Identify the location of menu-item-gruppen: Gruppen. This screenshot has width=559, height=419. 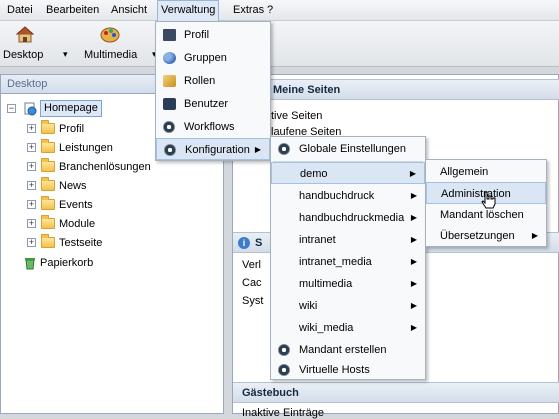
(213, 58).